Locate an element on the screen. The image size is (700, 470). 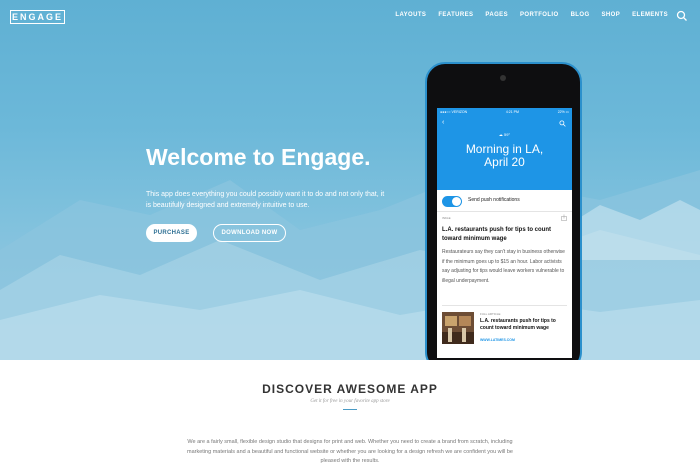
push-toggle is located at coordinates (452, 201).